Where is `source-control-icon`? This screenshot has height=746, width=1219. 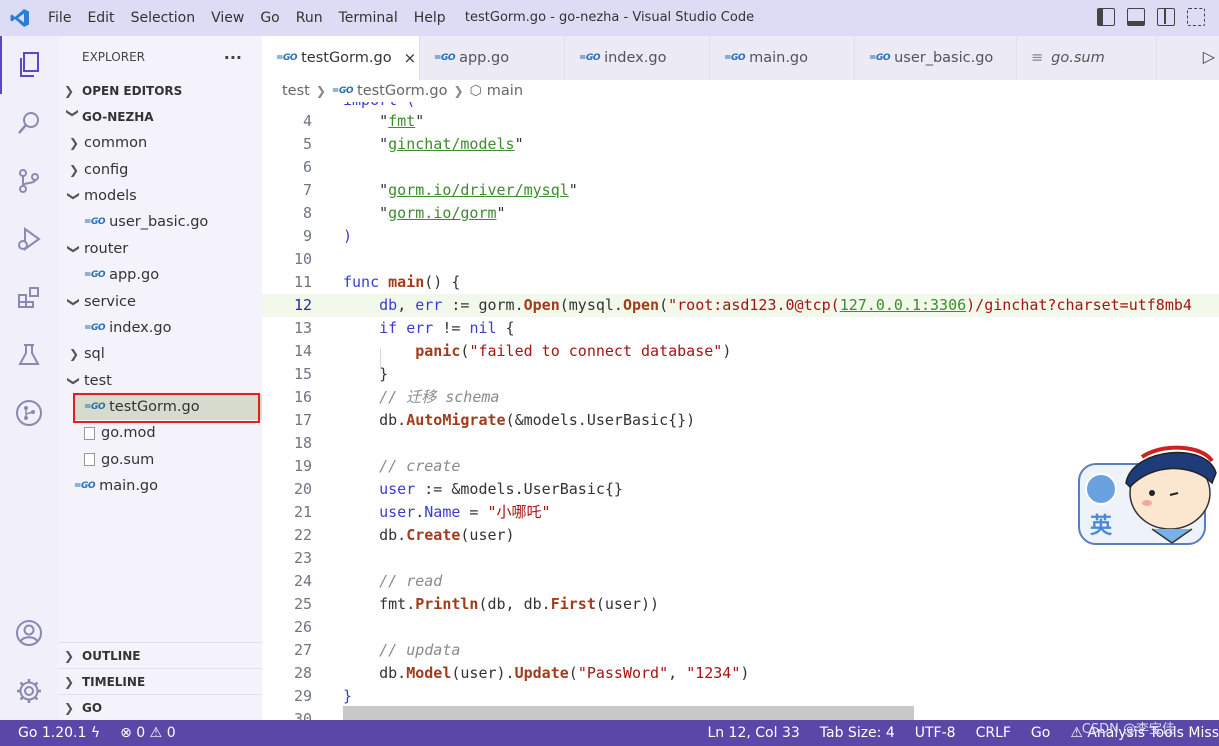
source-control-icon is located at coordinates (29, 181).